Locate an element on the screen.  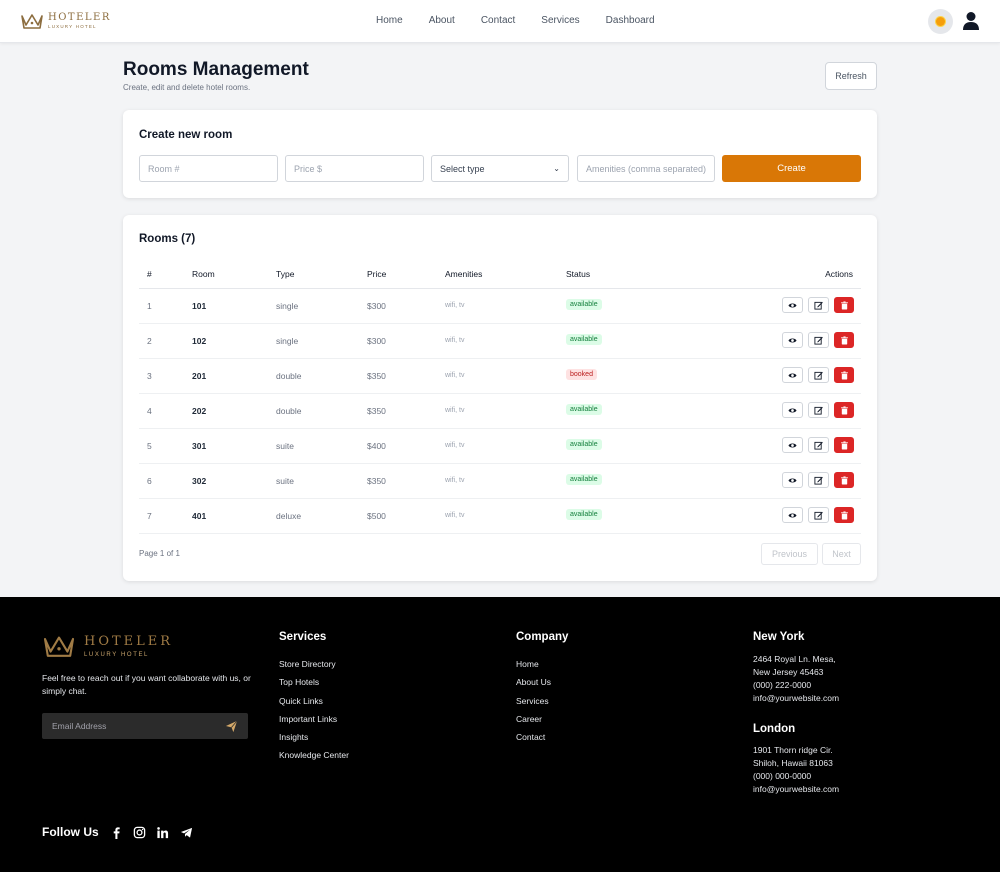
sun-icon is located at coordinates (940, 21).